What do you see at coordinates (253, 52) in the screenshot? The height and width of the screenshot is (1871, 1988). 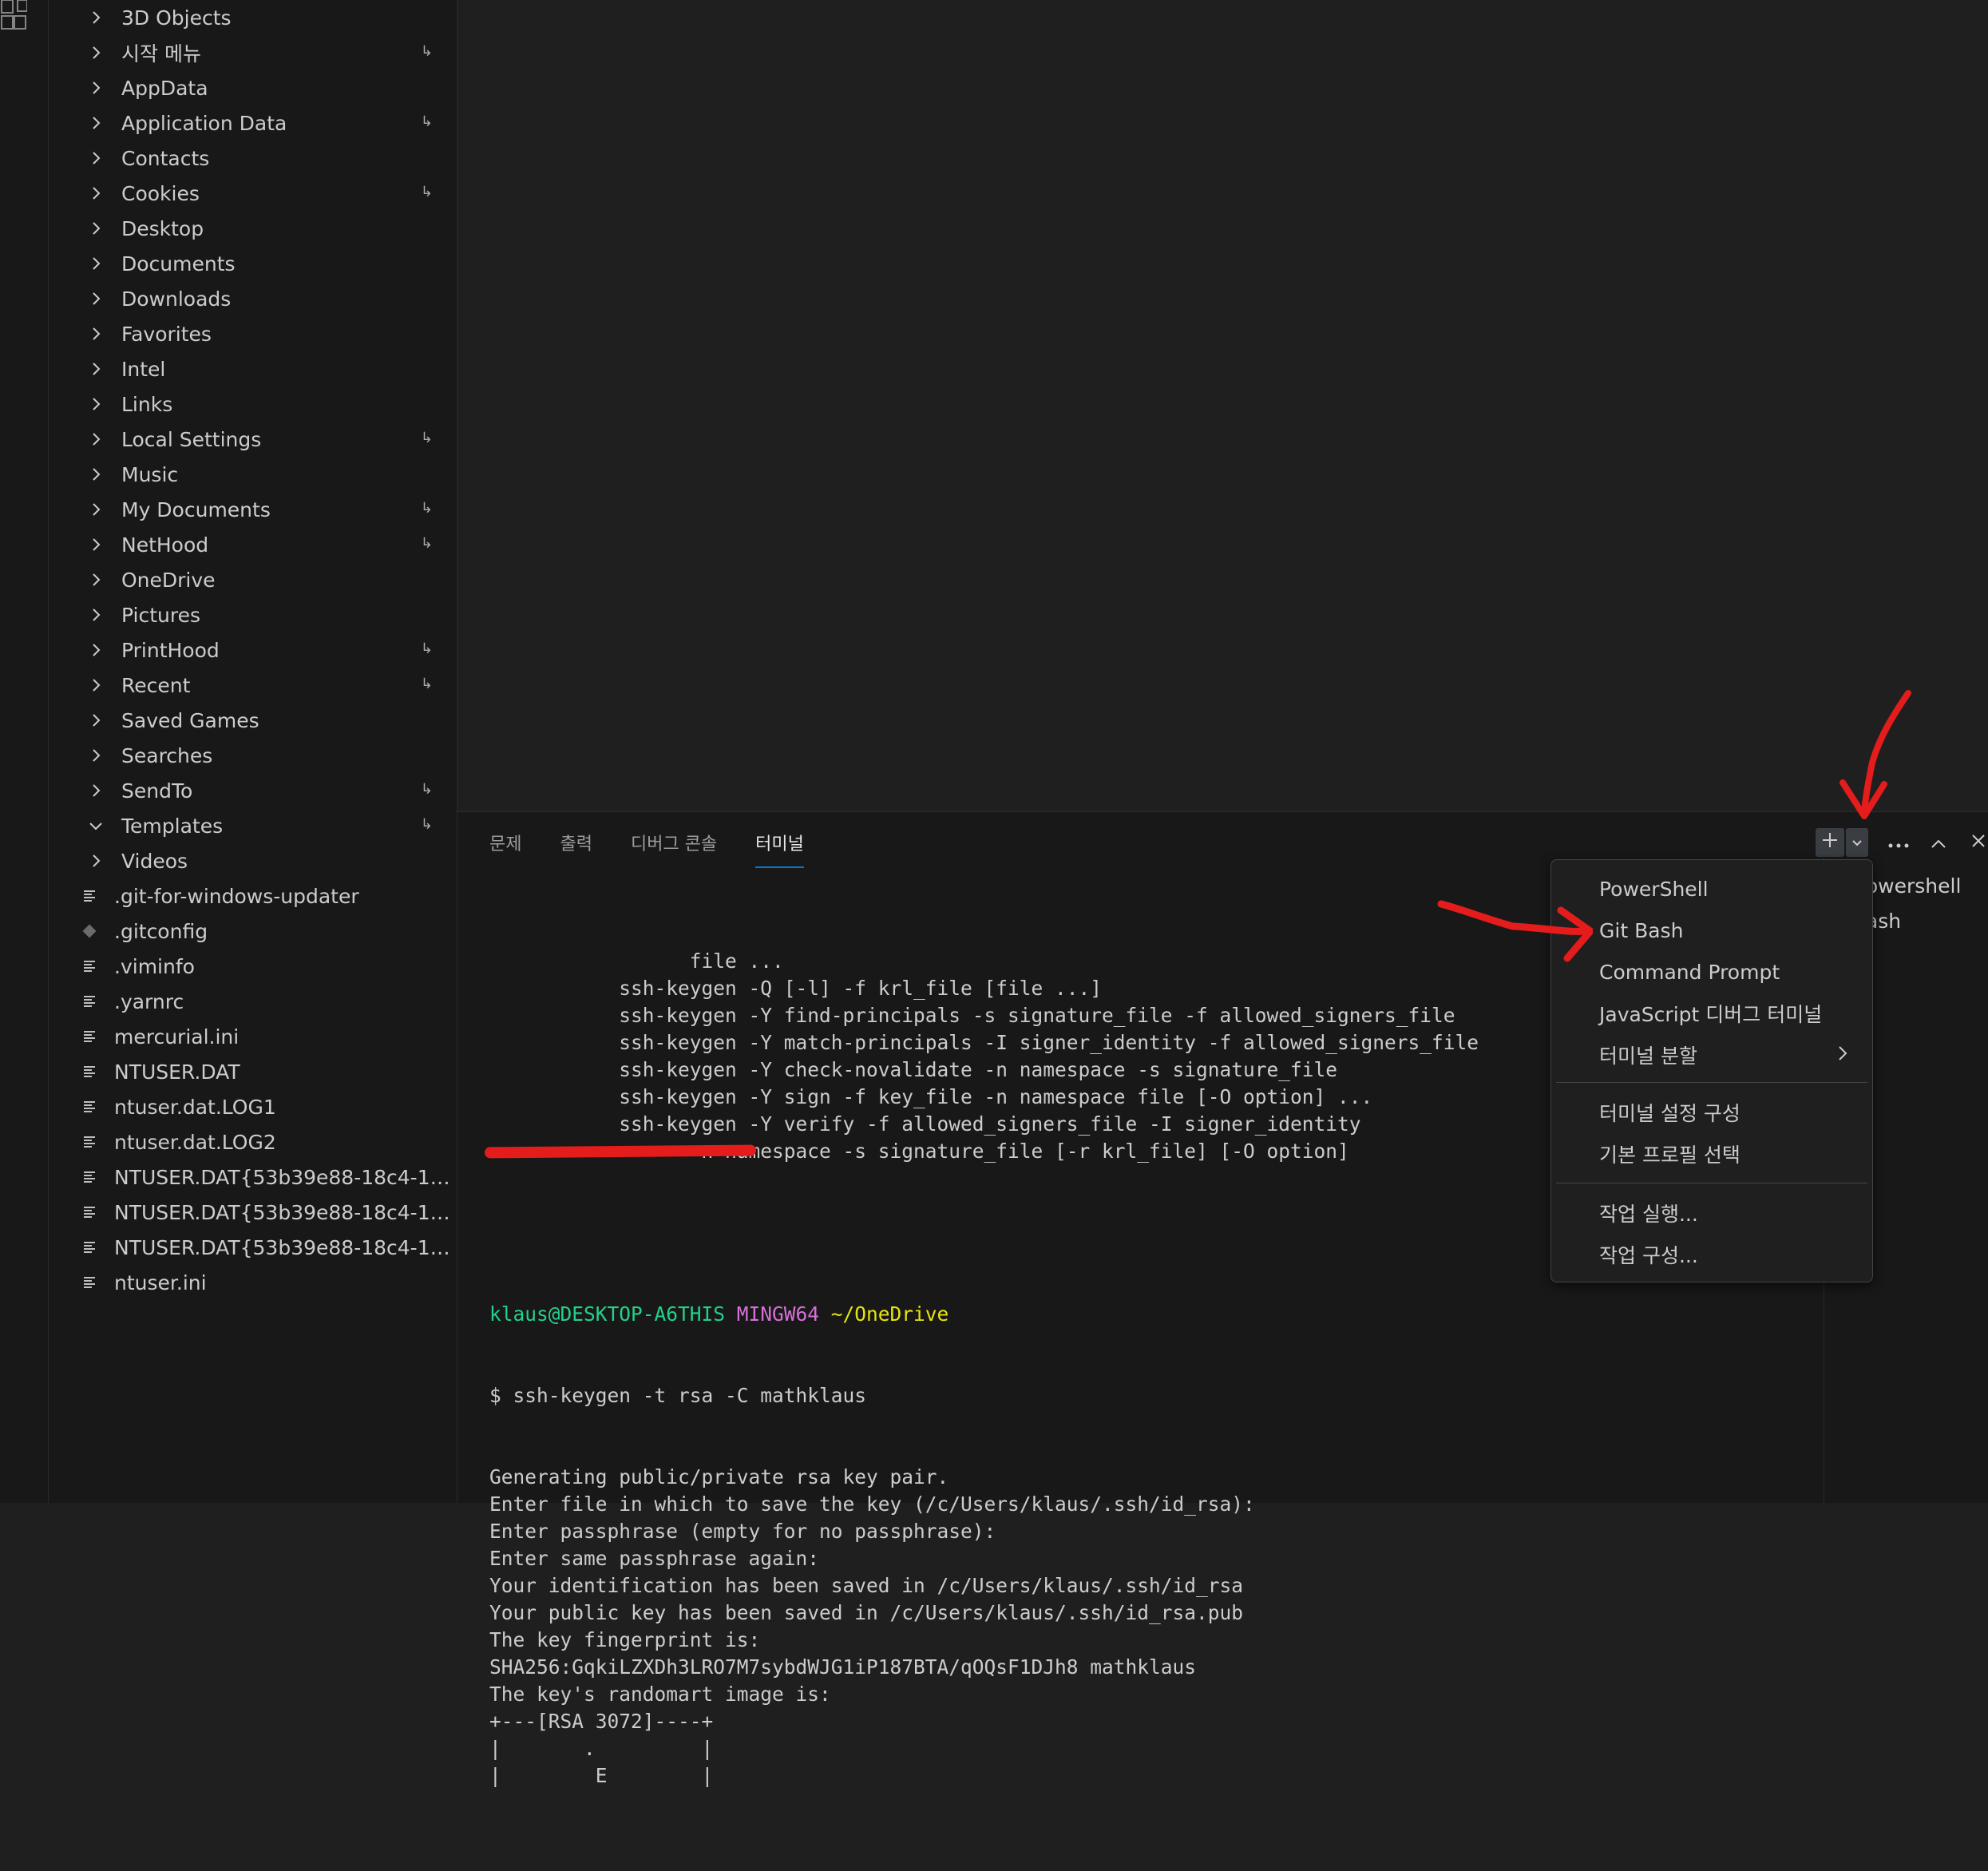 I see `folder-item: 시작 메뉴 ↳` at bounding box center [253, 52].